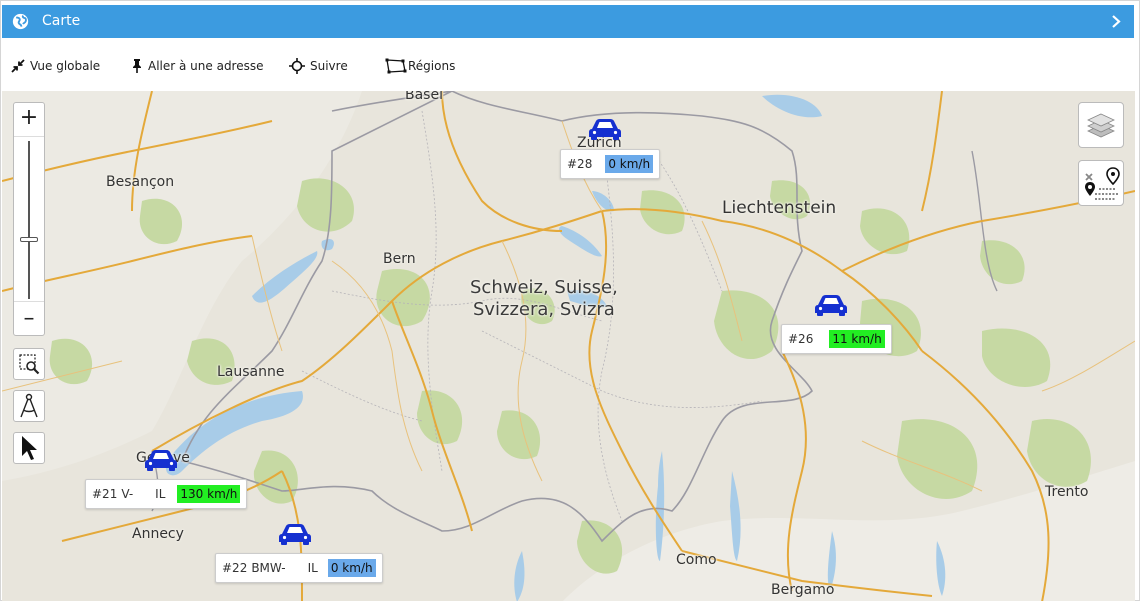 The image size is (1140, 601). I want to click on vehicle-22-id: #22, so click(235, 568).